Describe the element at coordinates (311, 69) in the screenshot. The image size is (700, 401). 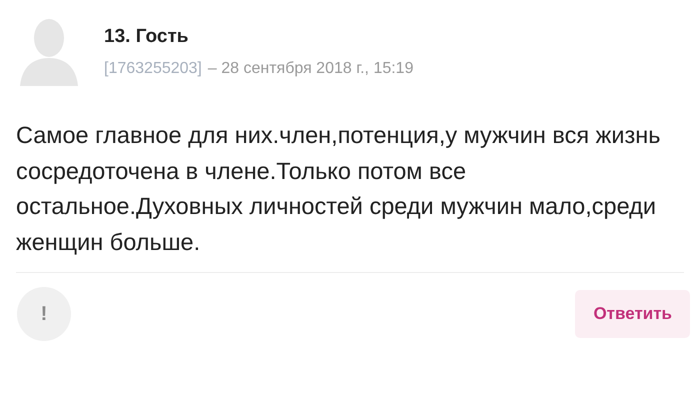
I see `comment-date: – 28 сентября 2018 г., 15:19` at that location.